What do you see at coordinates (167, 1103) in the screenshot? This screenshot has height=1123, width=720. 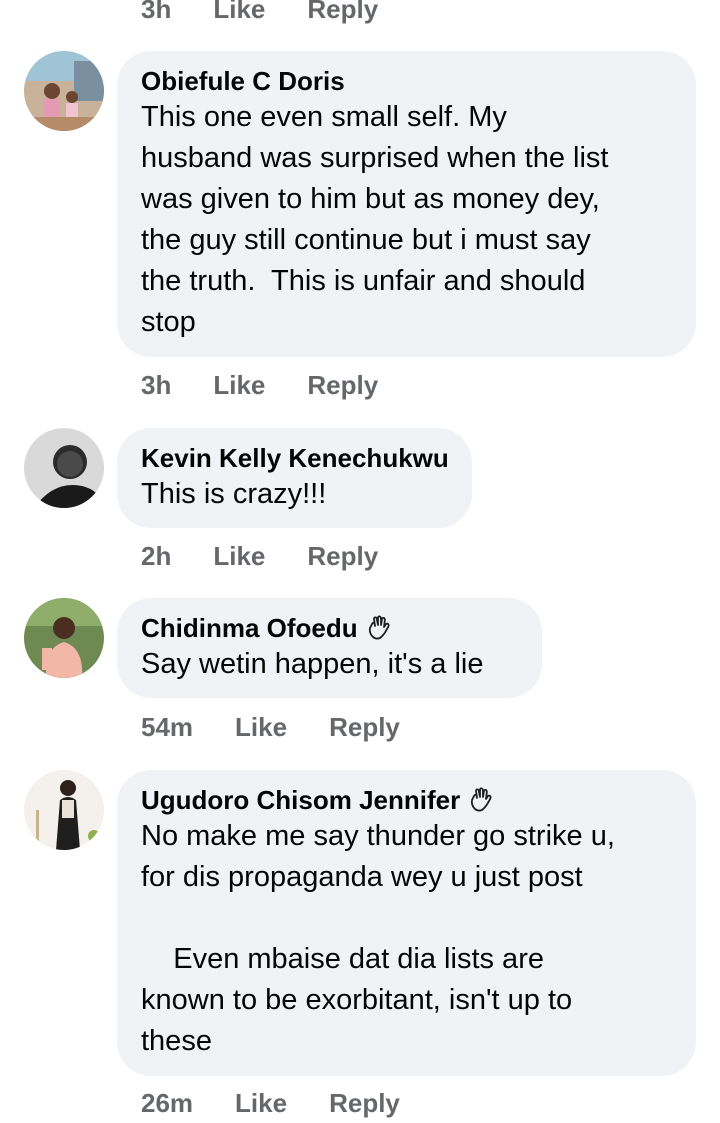 I see `timestamp: 26m` at bounding box center [167, 1103].